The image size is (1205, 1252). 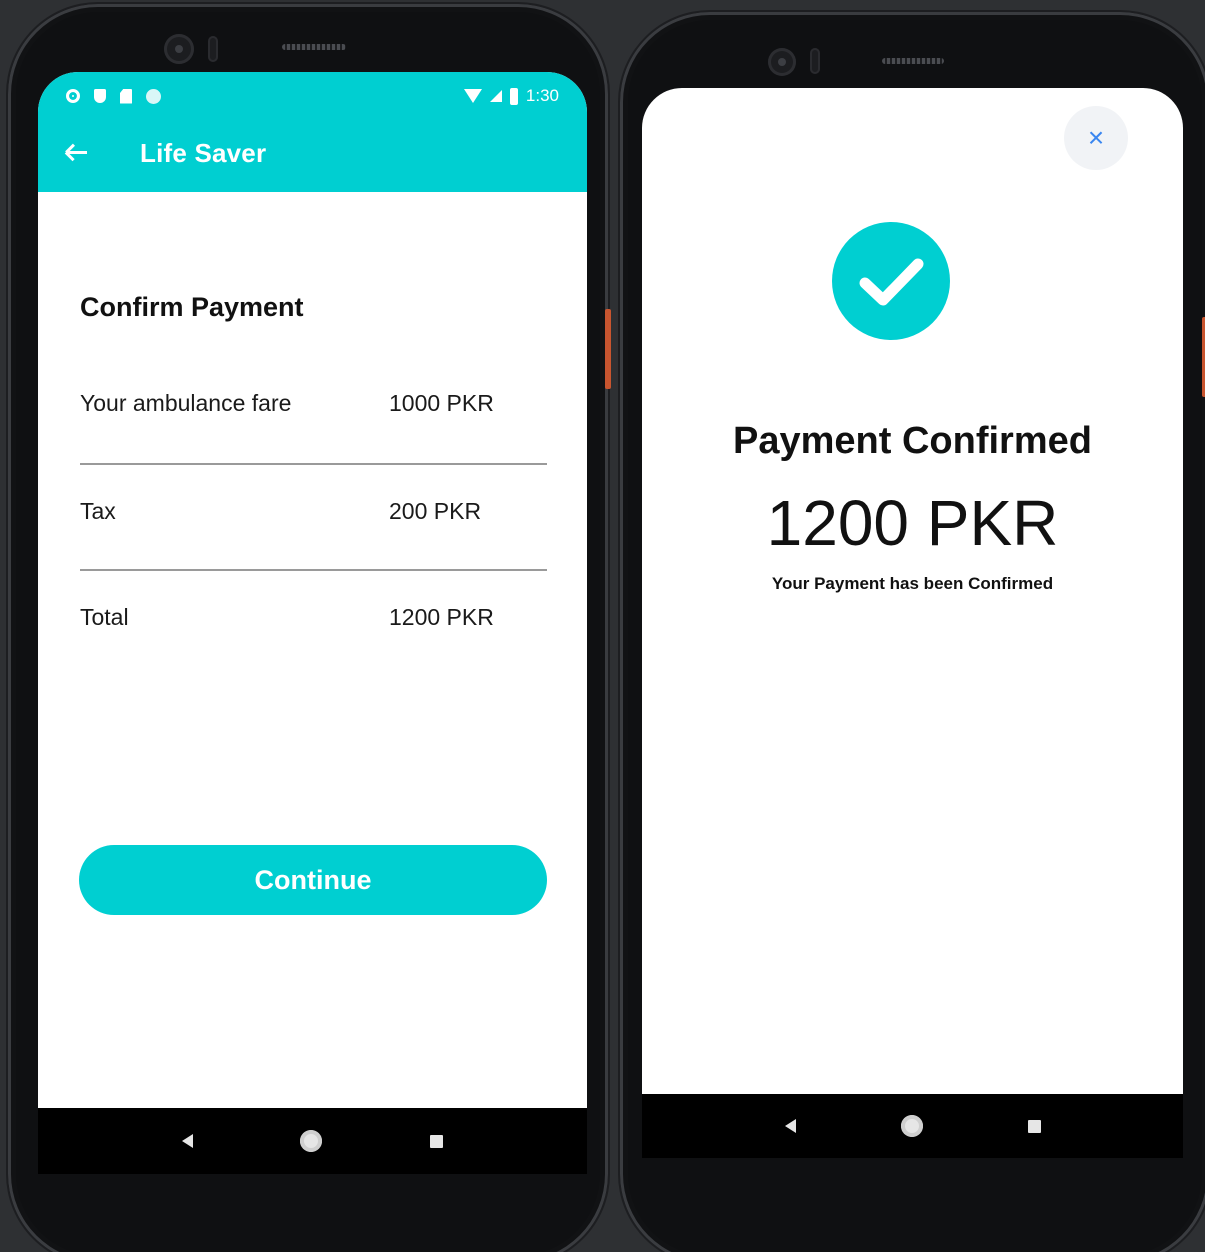 What do you see at coordinates (313, 511) in the screenshot?
I see `tax-row: Tax 200 PKR` at bounding box center [313, 511].